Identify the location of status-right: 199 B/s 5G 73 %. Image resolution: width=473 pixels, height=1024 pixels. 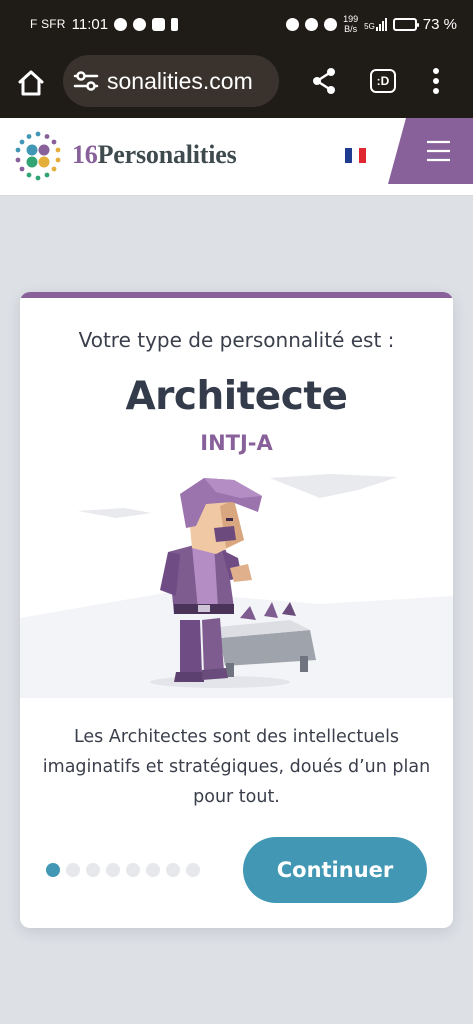
(371, 24).